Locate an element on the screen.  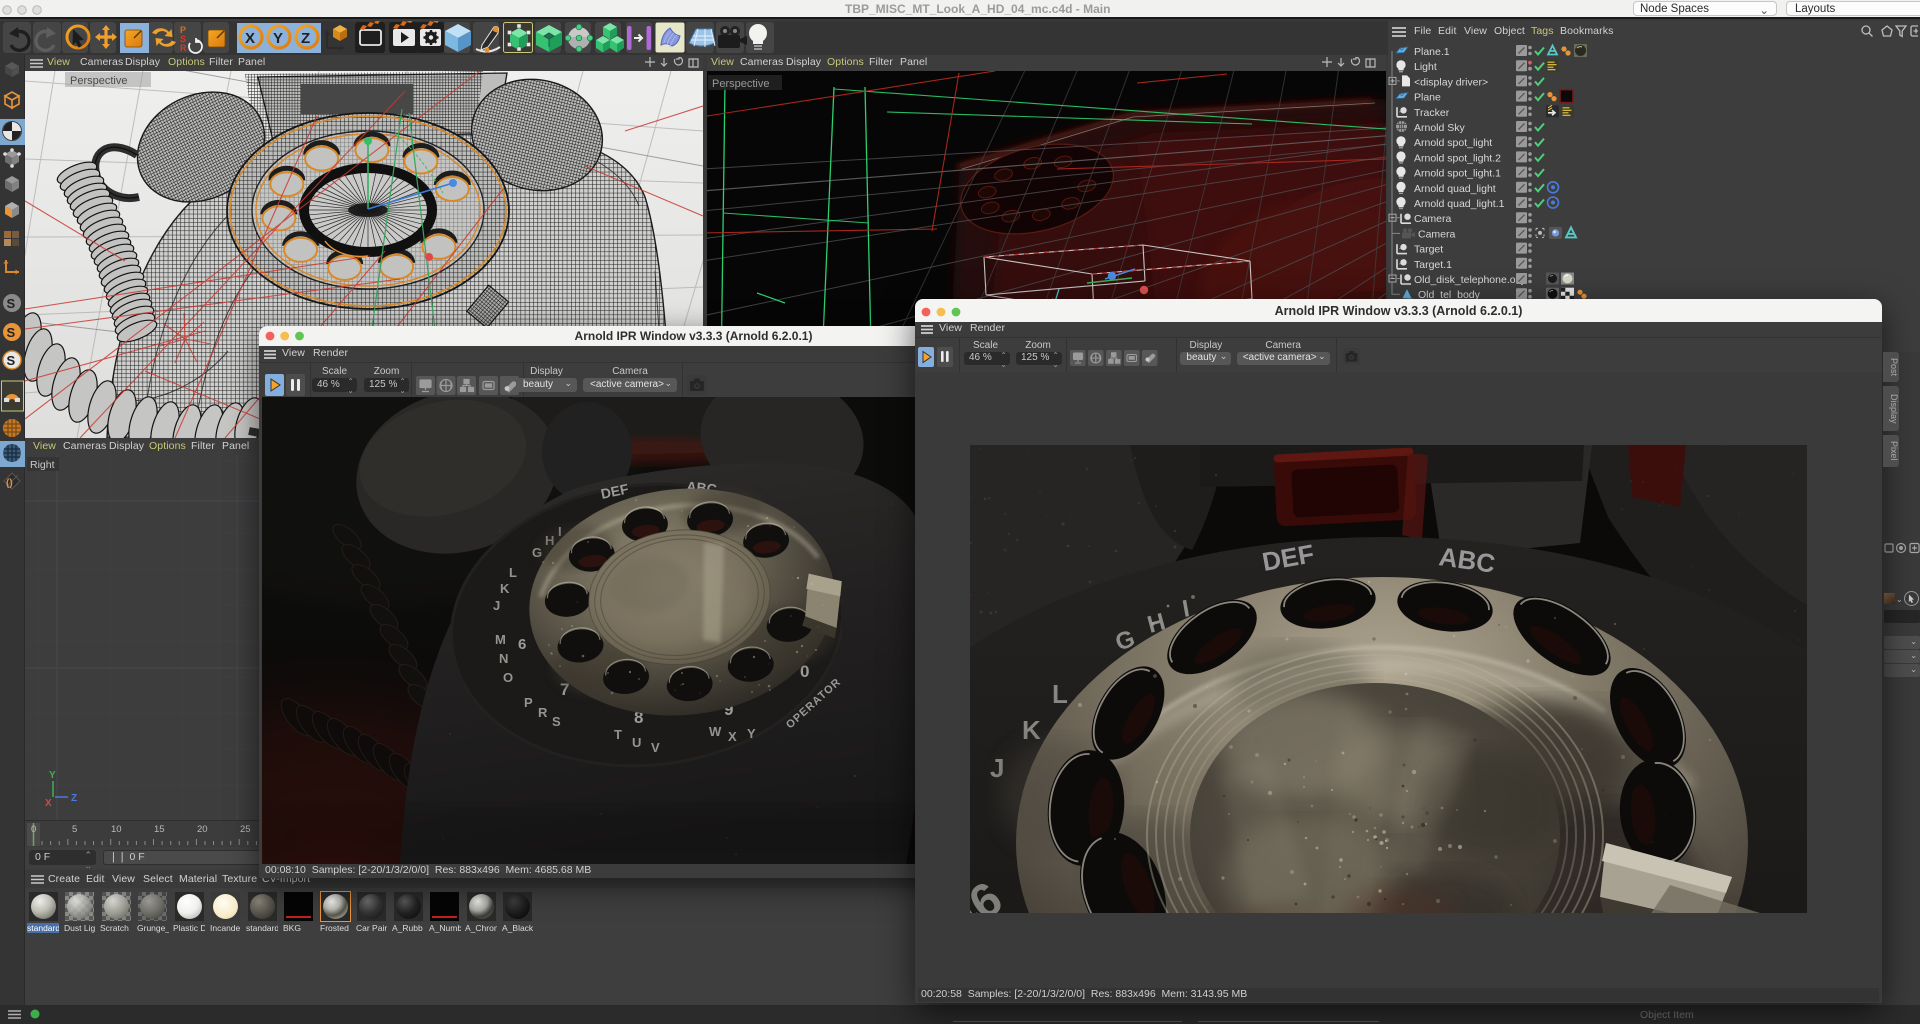
svg-text: Arnold quad_light is located at coordinates (1455, 189).